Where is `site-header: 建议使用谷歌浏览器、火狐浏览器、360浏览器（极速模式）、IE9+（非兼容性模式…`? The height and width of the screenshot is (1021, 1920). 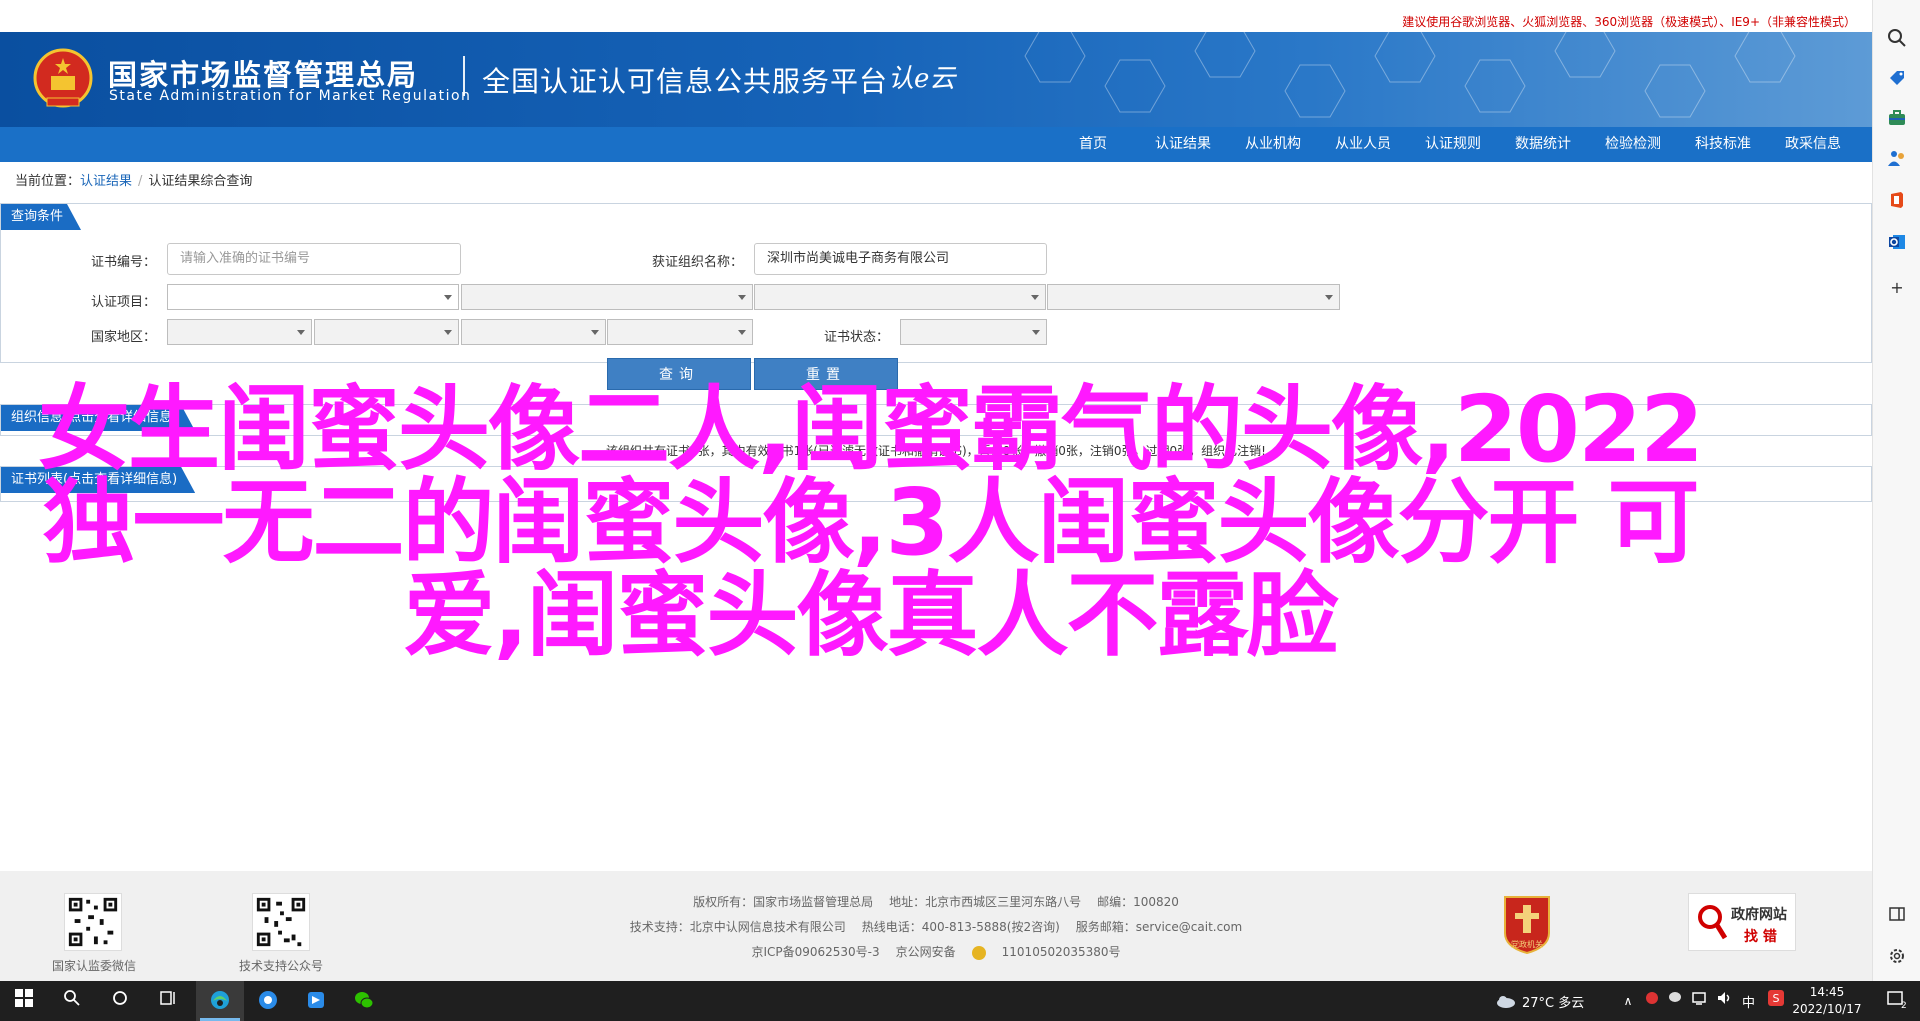 site-header: 建议使用谷歌浏览器、火狐浏览器、360浏览器（极速模式）、IE9+（非兼容性模式… is located at coordinates (936, 63).